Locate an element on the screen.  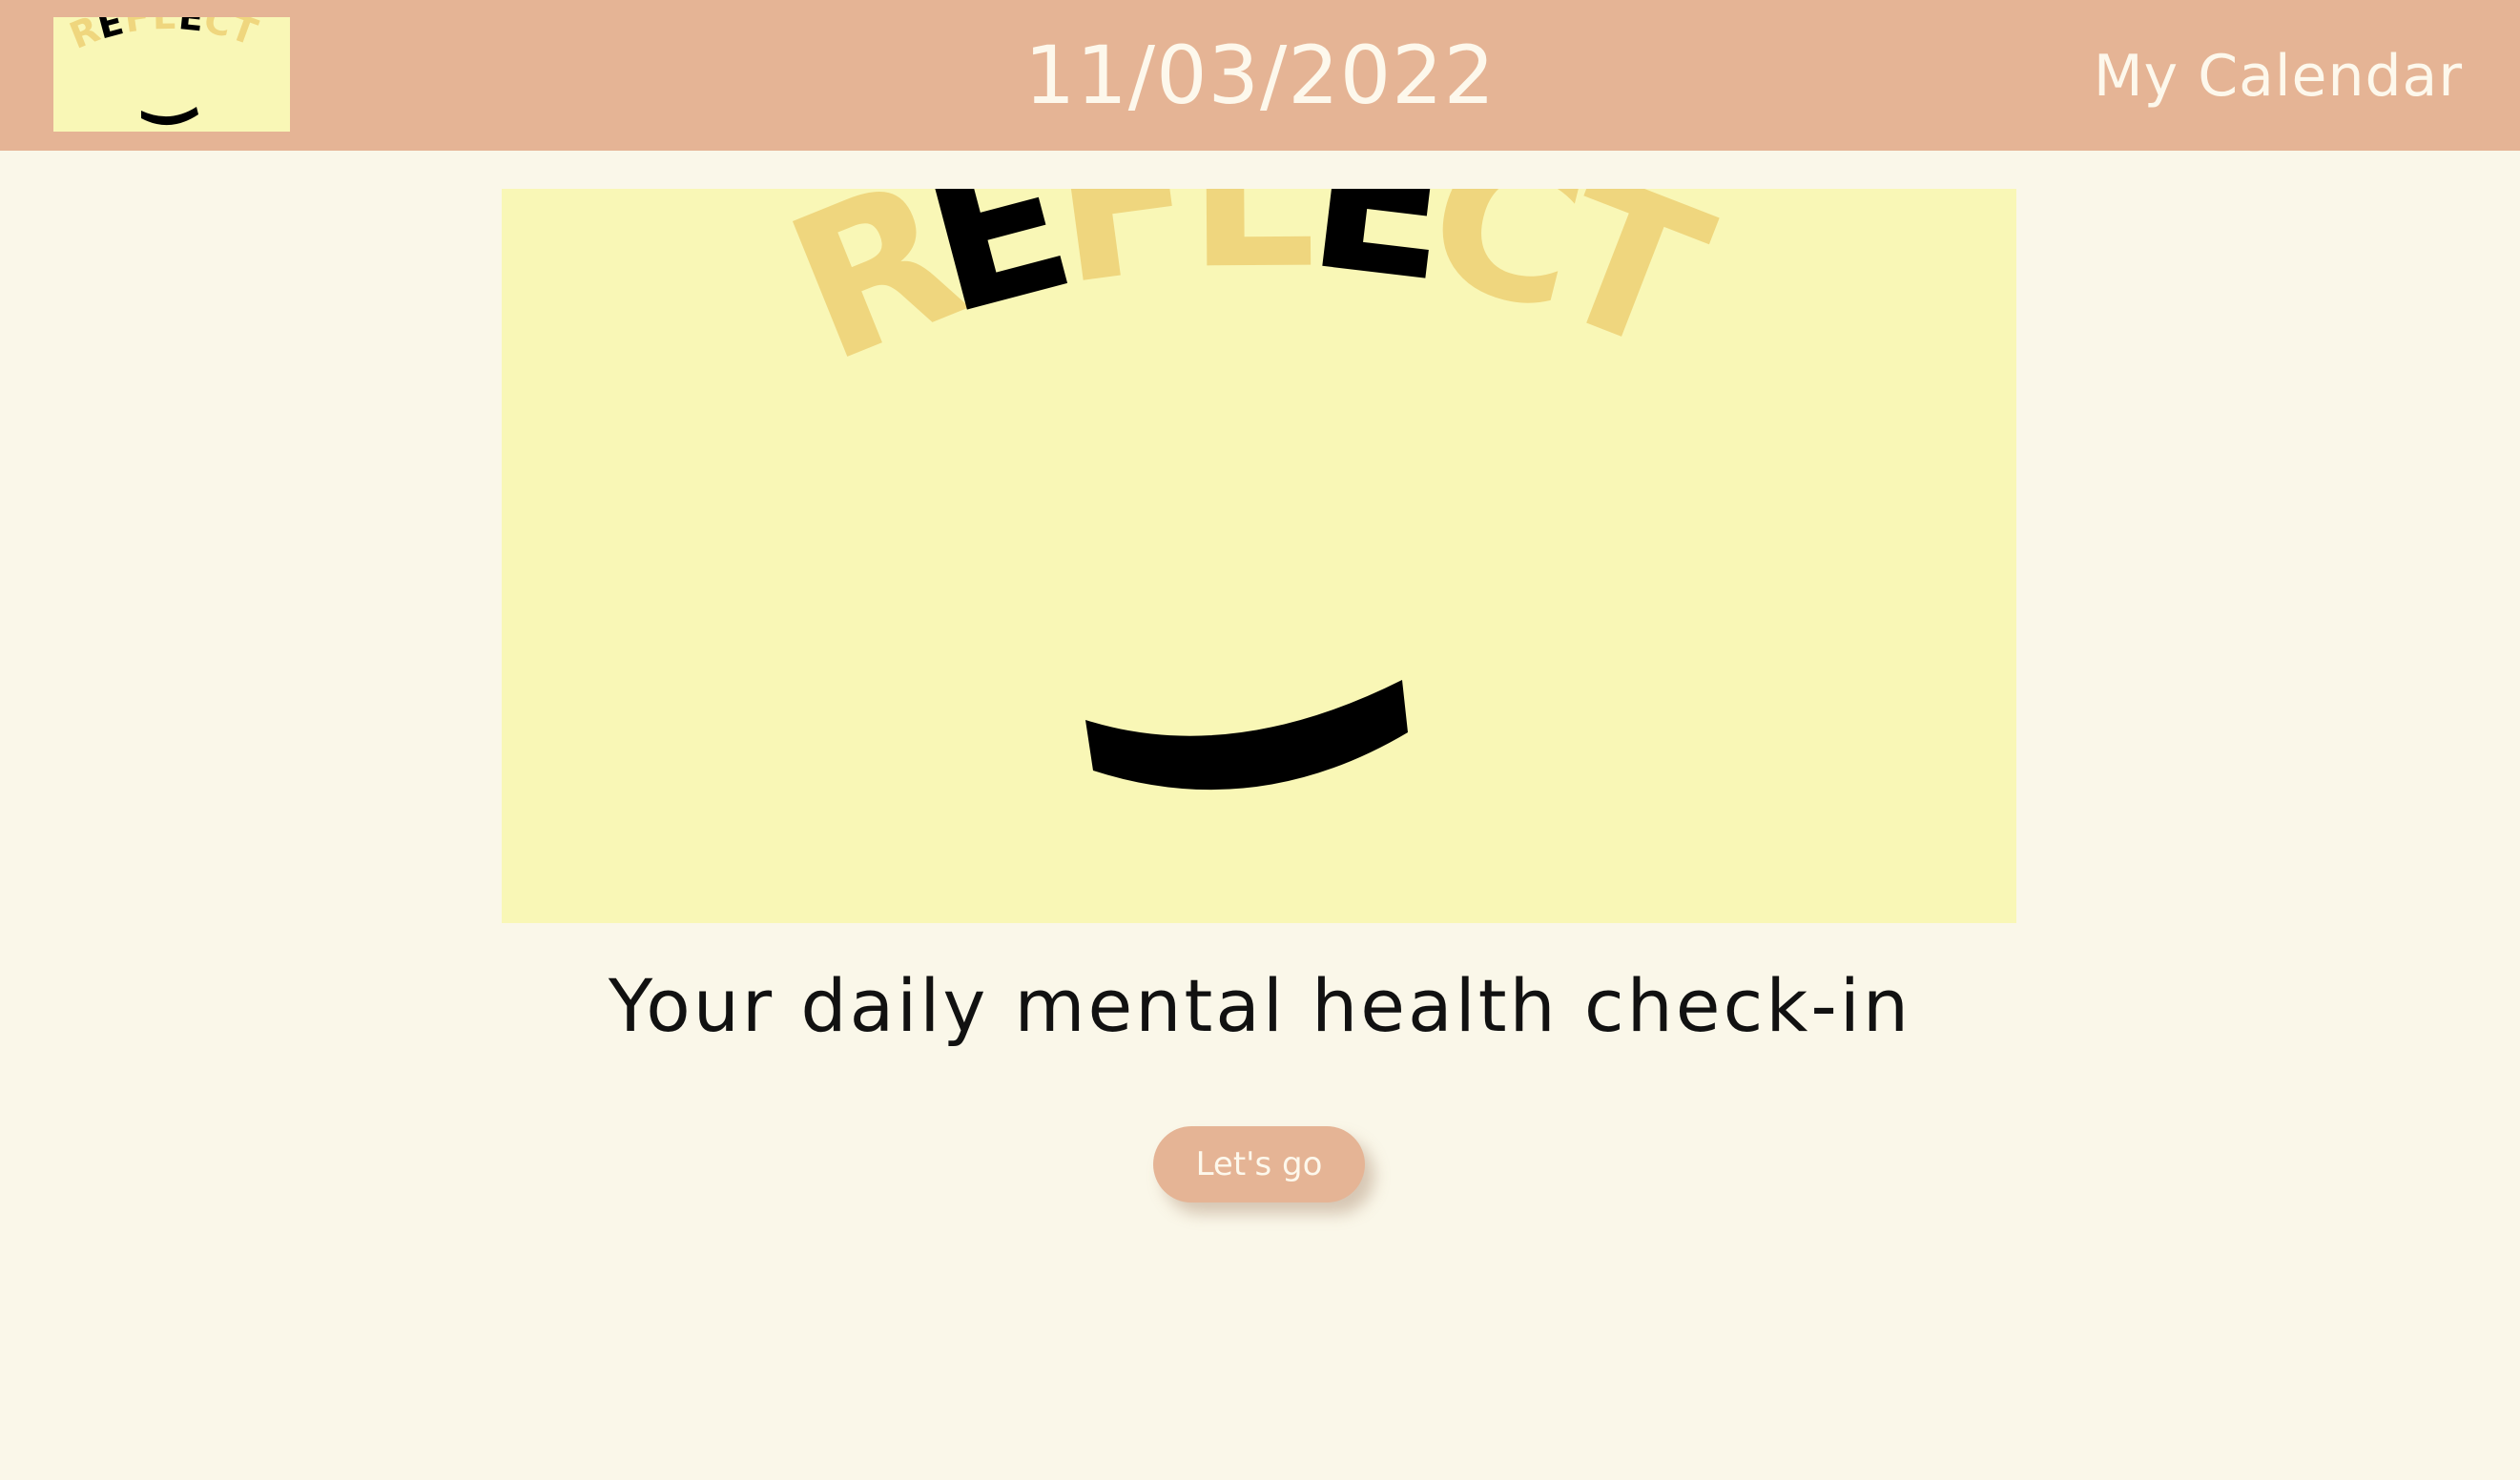
header-logo-letter-3: F is located at coordinates (137, 29).